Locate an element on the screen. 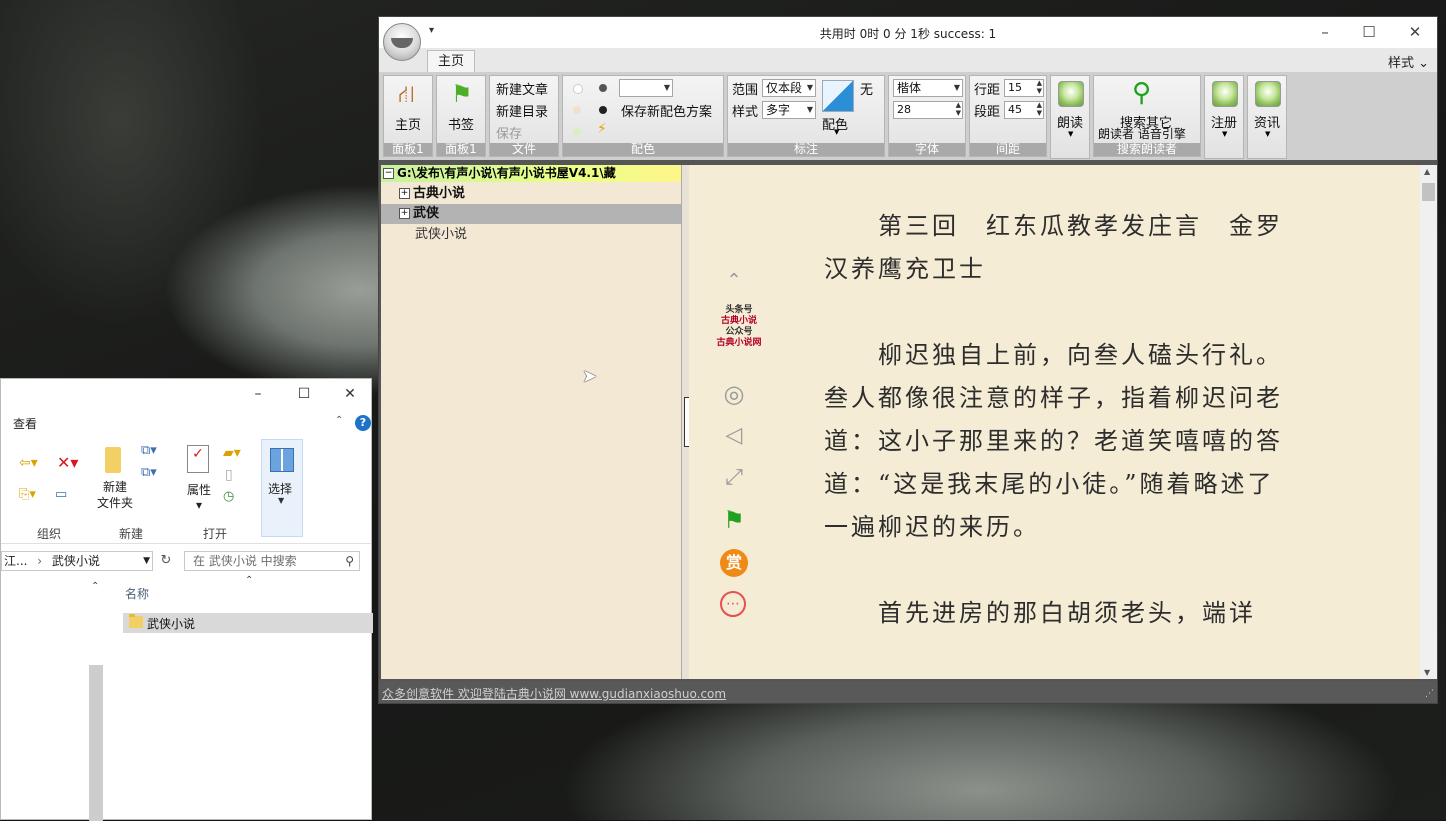 The image size is (1446, 821). list-item: 武侠小说 is located at coordinates (248, 623).